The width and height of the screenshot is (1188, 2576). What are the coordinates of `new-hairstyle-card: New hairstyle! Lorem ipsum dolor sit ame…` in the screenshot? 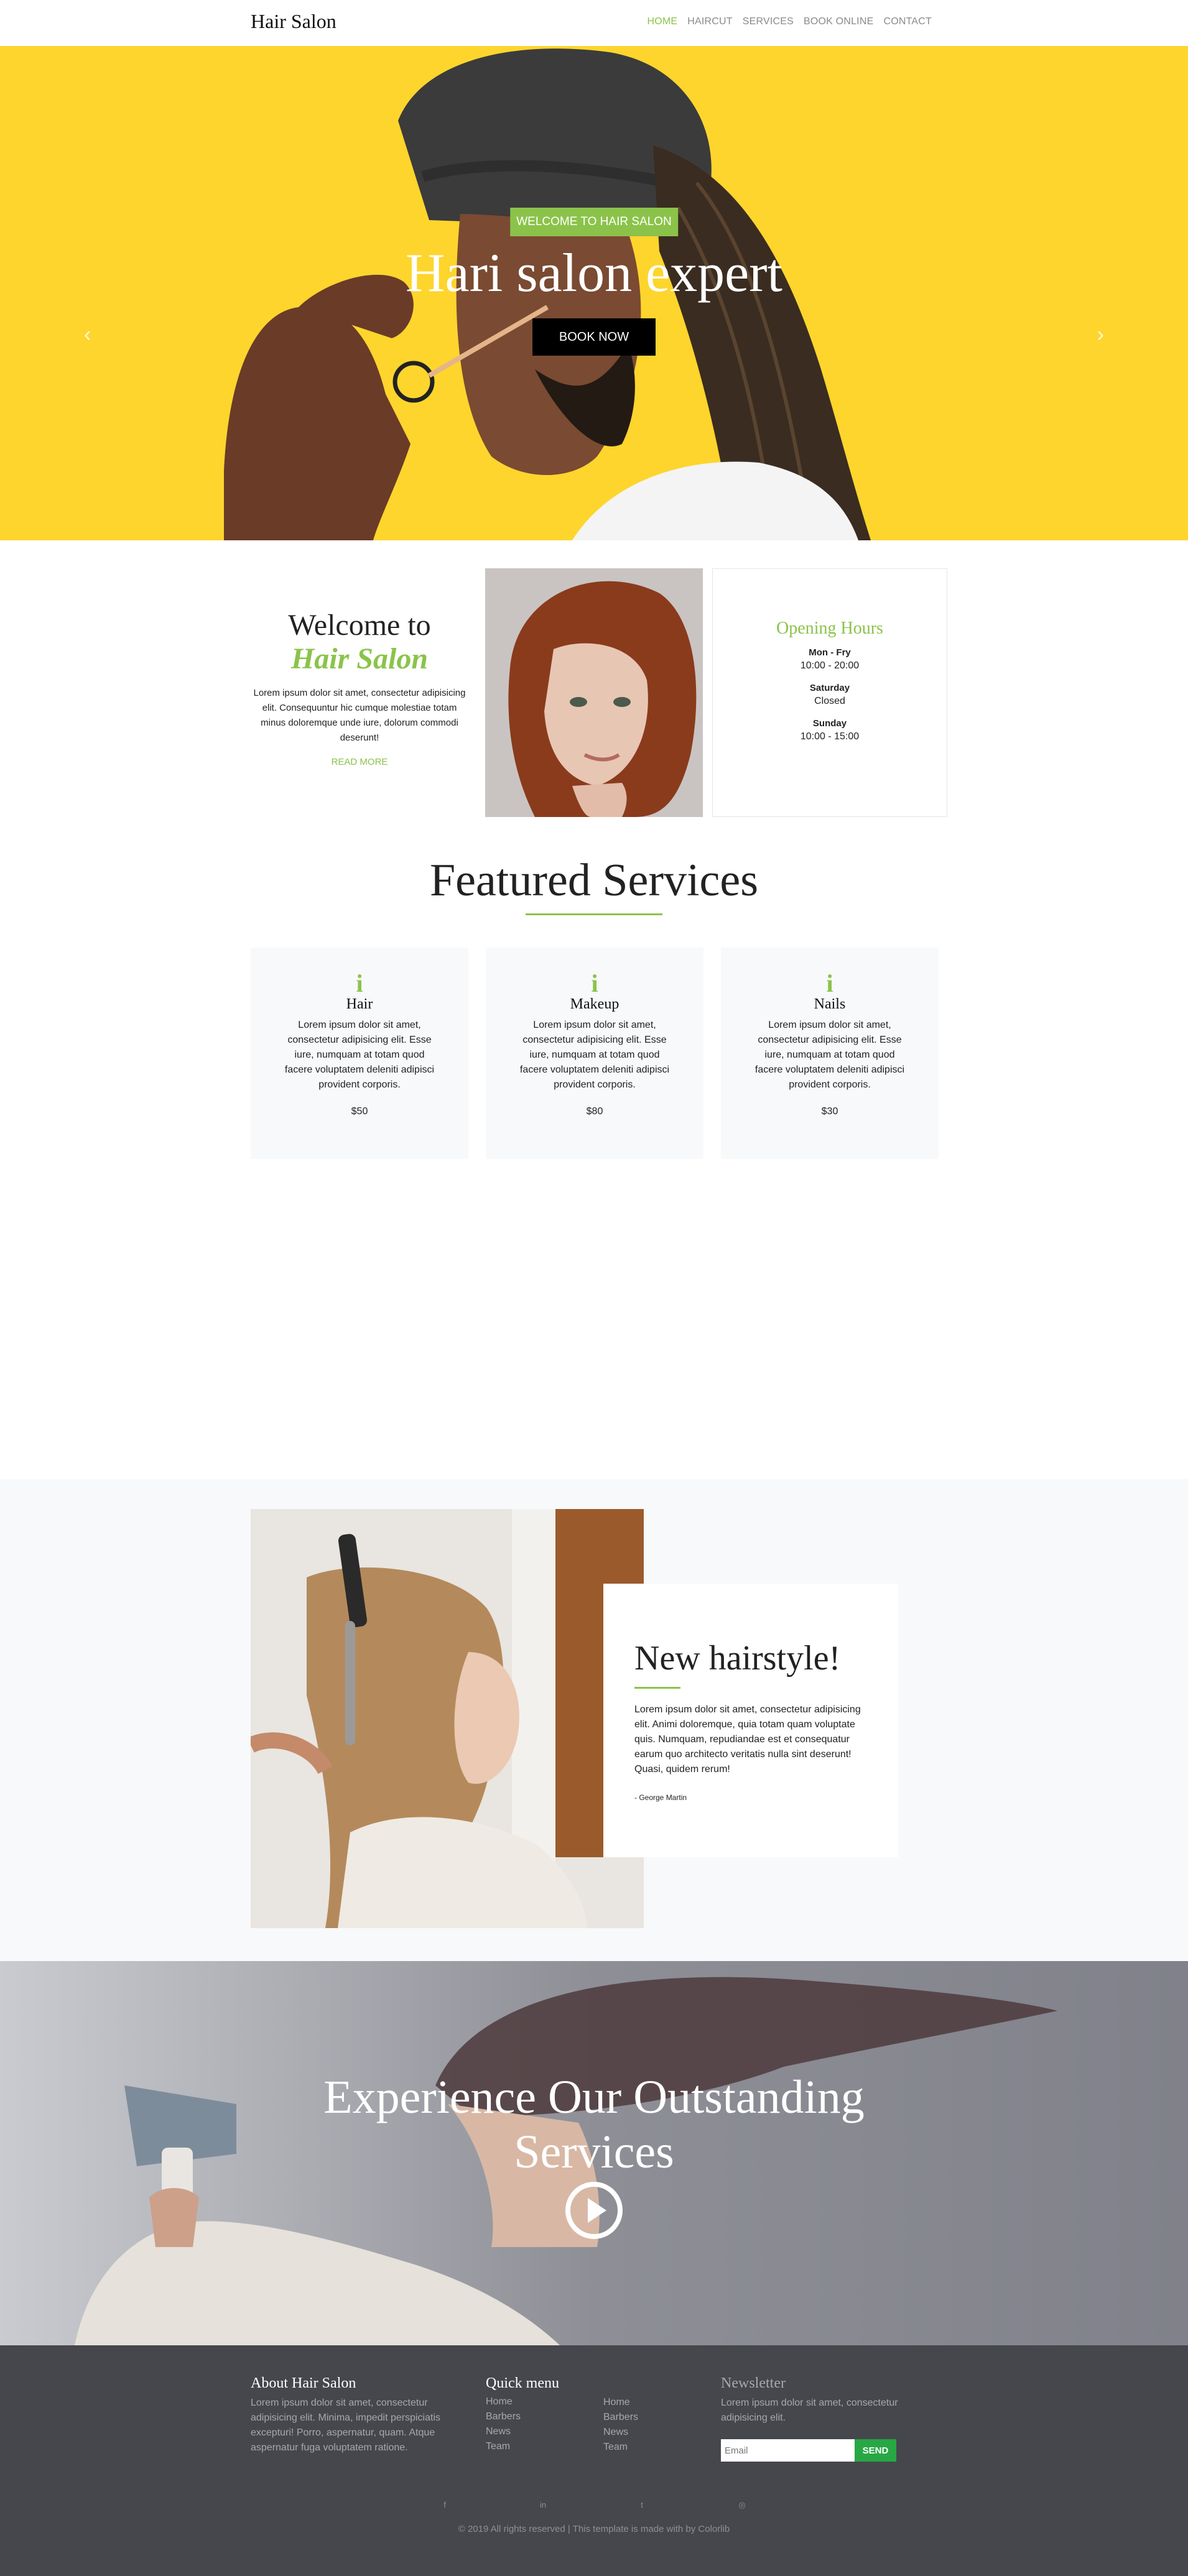 It's located at (750, 1720).